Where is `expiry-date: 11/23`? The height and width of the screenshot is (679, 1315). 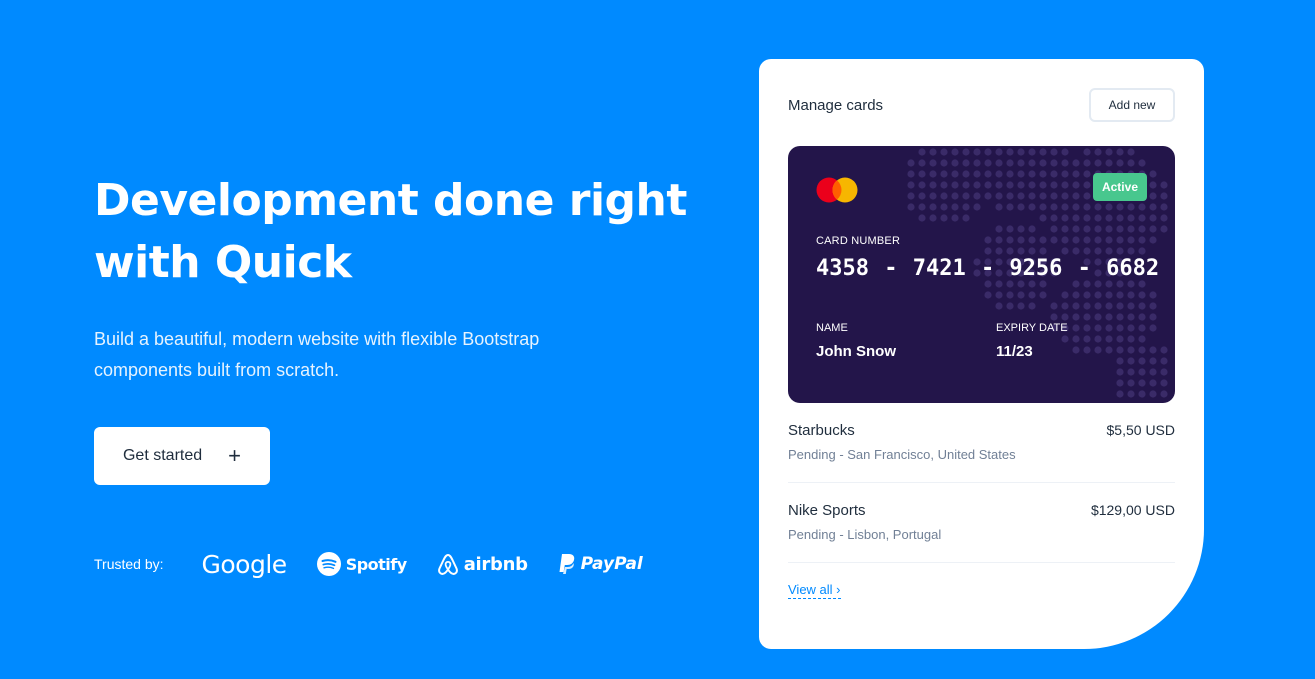
expiry-date: 11/23 is located at coordinates (1014, 351).